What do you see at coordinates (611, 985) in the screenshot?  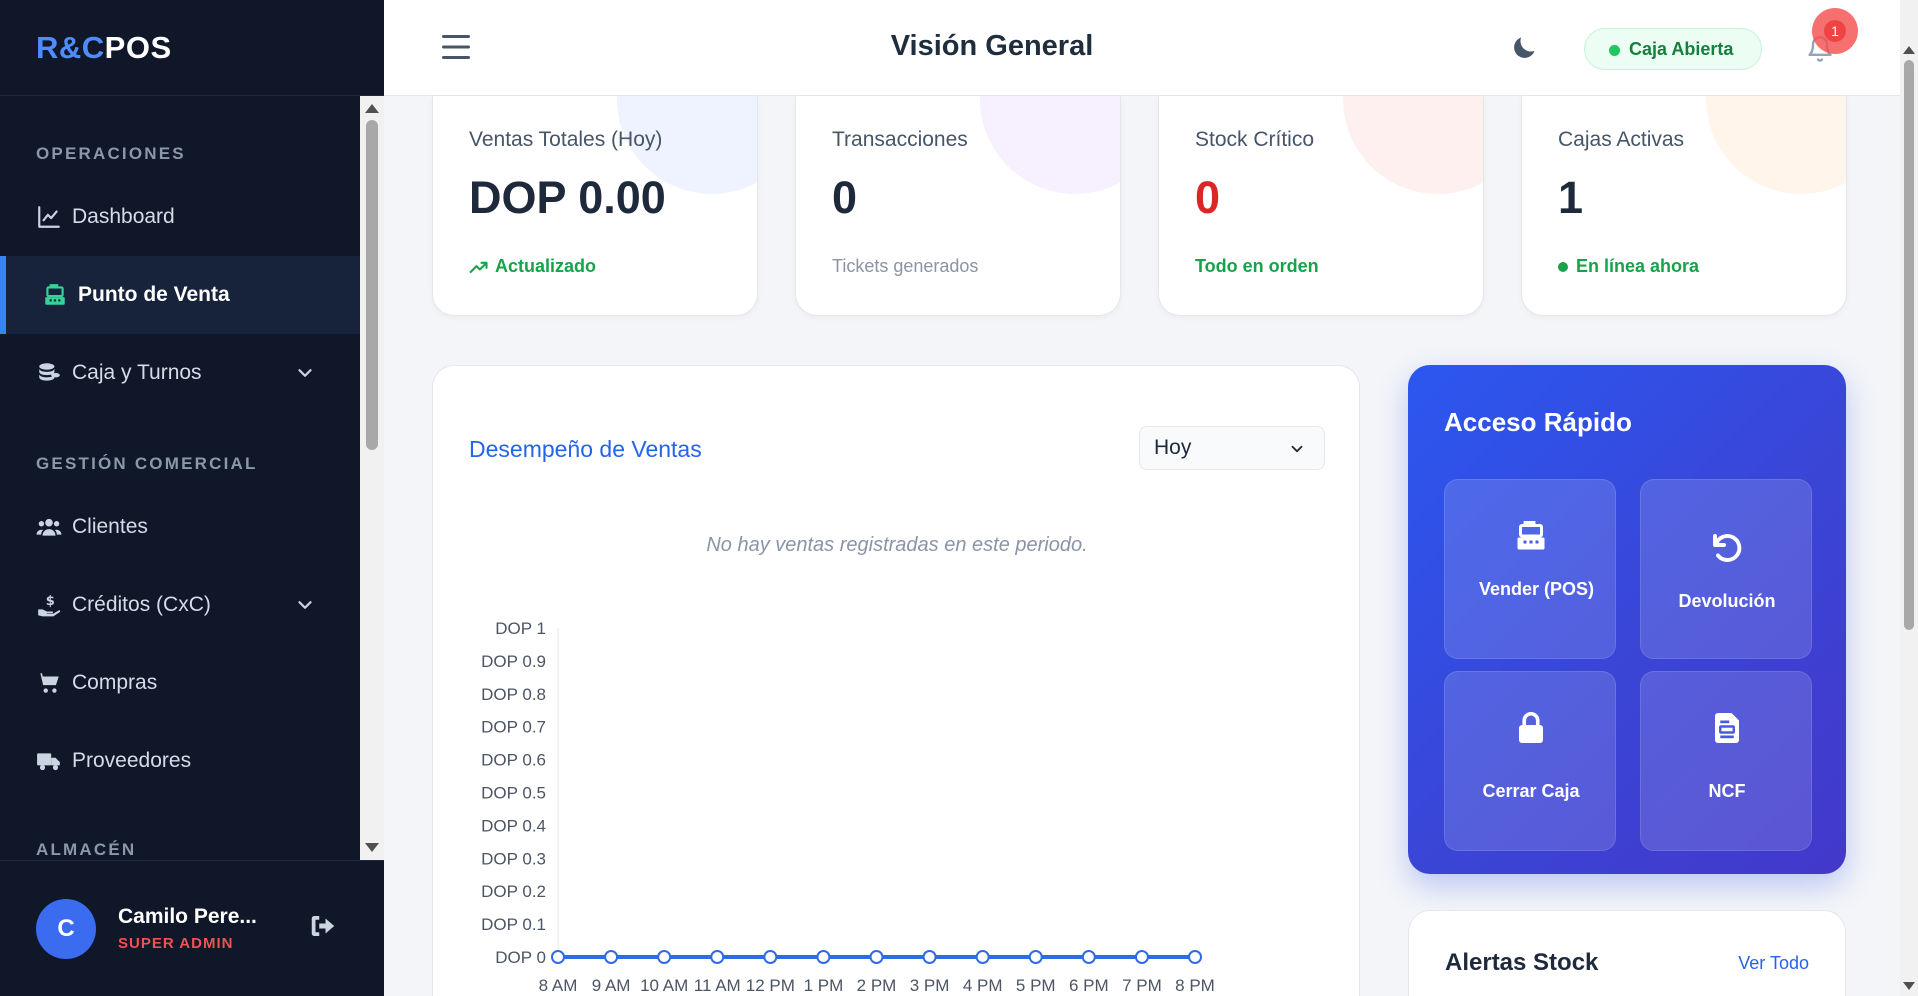 I see `x-tick-label: 9 AM` at bounding box center [611, 985].